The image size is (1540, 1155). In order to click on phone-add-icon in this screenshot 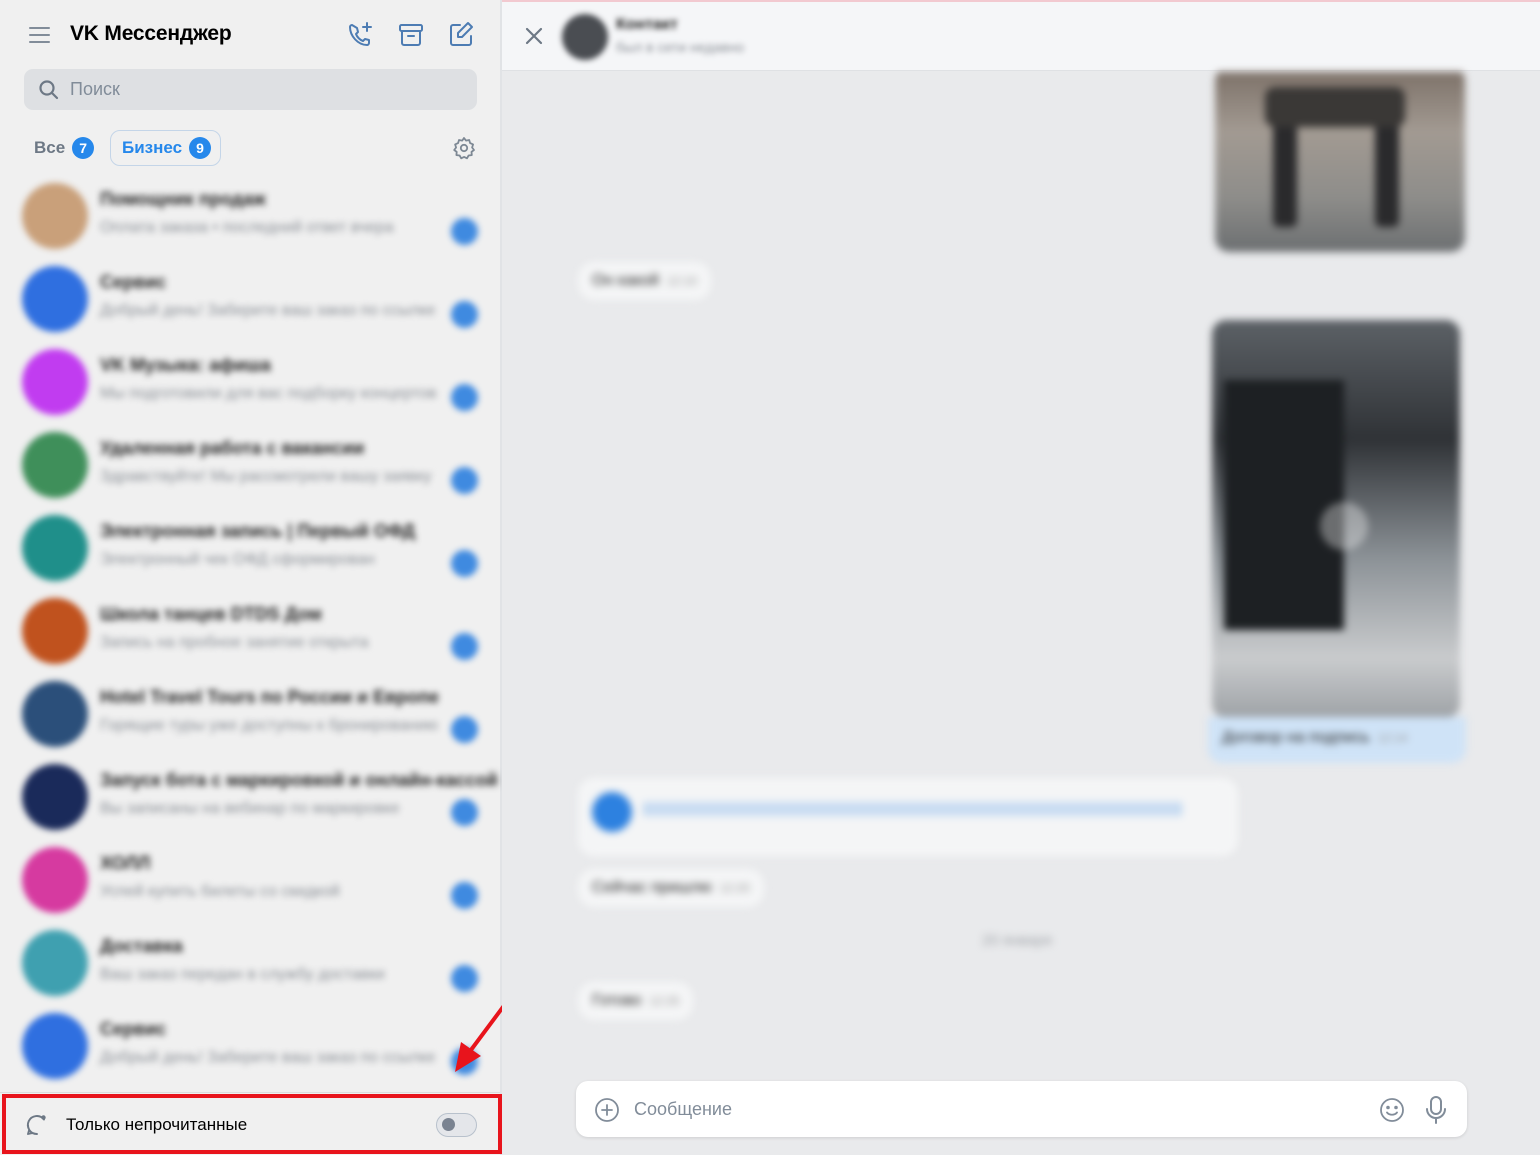, I will do `click(361, 35)`.